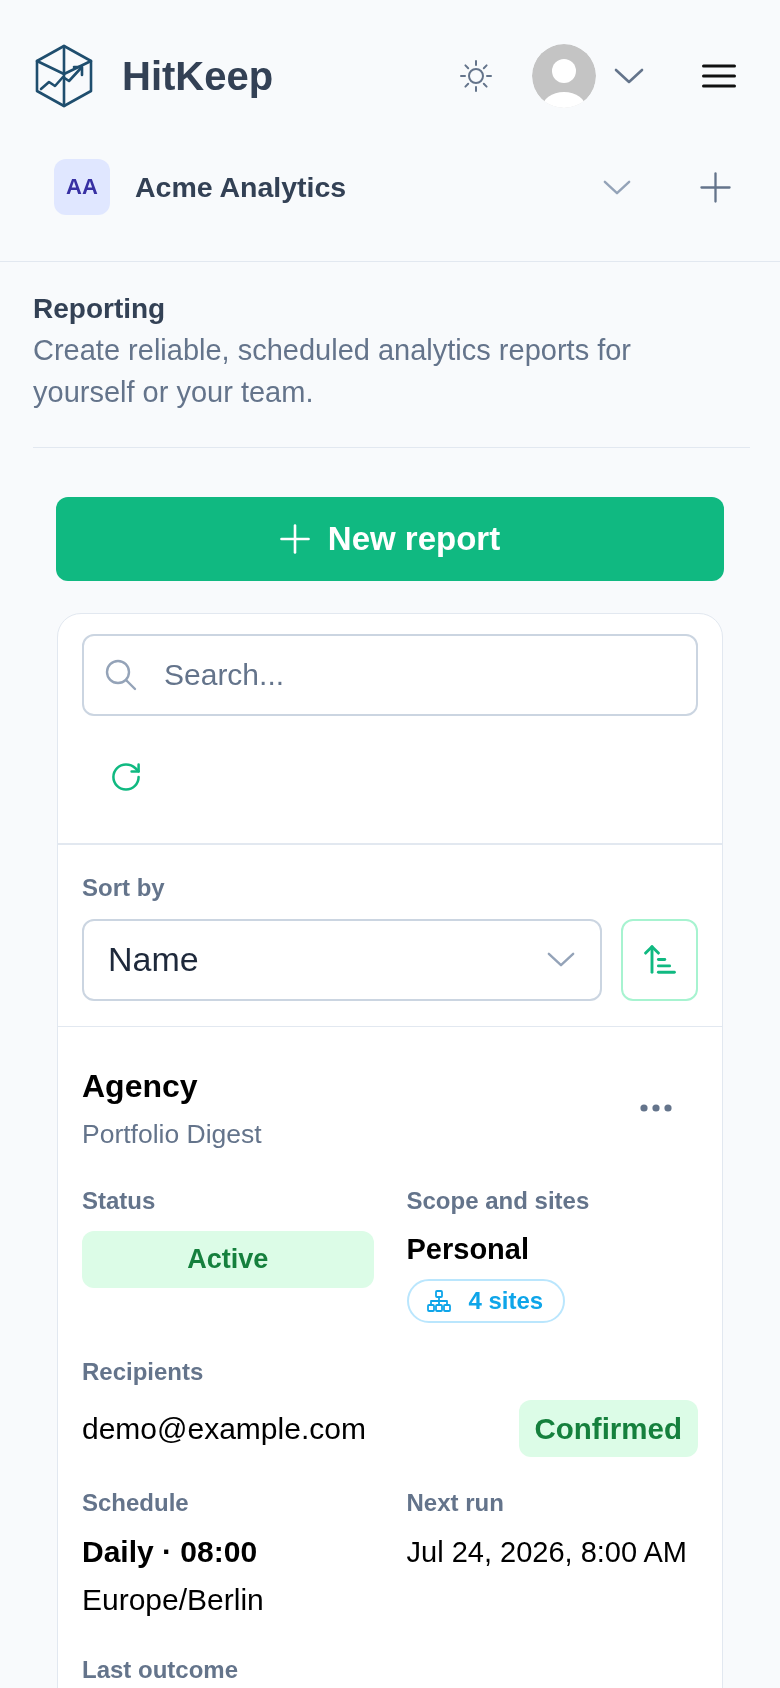 The image size is (780, 1688). What do you see at coordinates (173, 1600) in the screenshot?
I see `timezone-value: Europe/Berlin` at bounding box center [173, 1600].